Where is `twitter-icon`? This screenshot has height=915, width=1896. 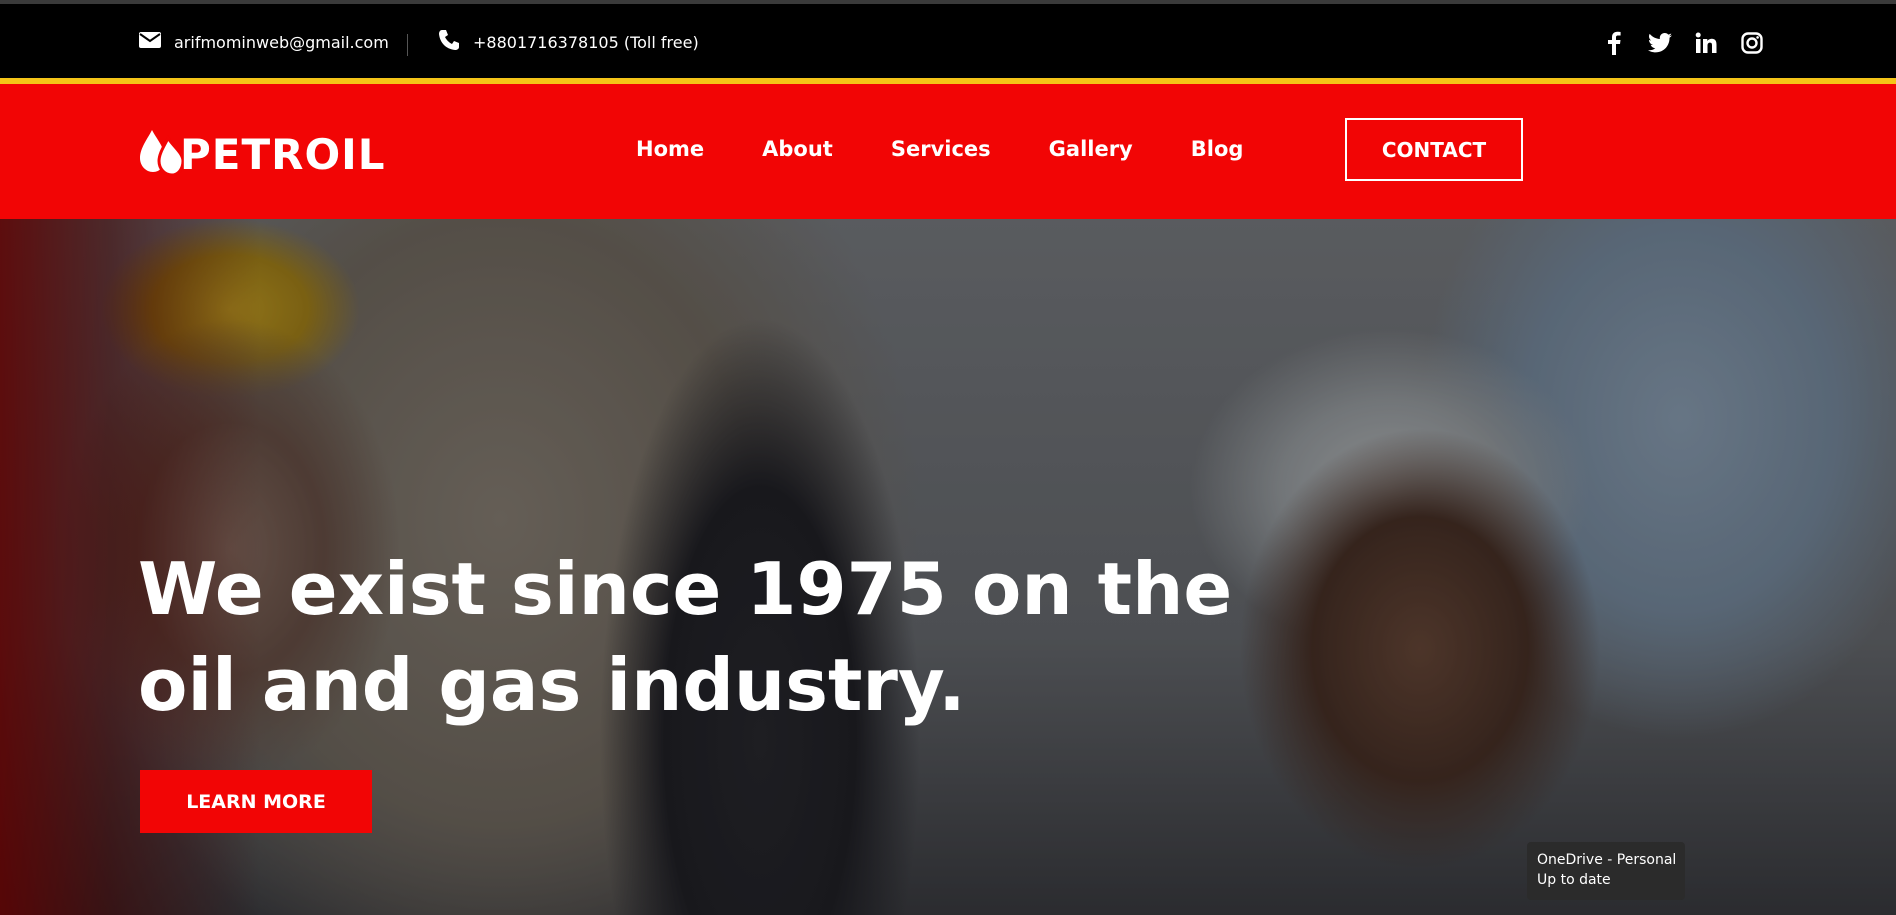
twitter-icon is located at coordinates (1660, 43).